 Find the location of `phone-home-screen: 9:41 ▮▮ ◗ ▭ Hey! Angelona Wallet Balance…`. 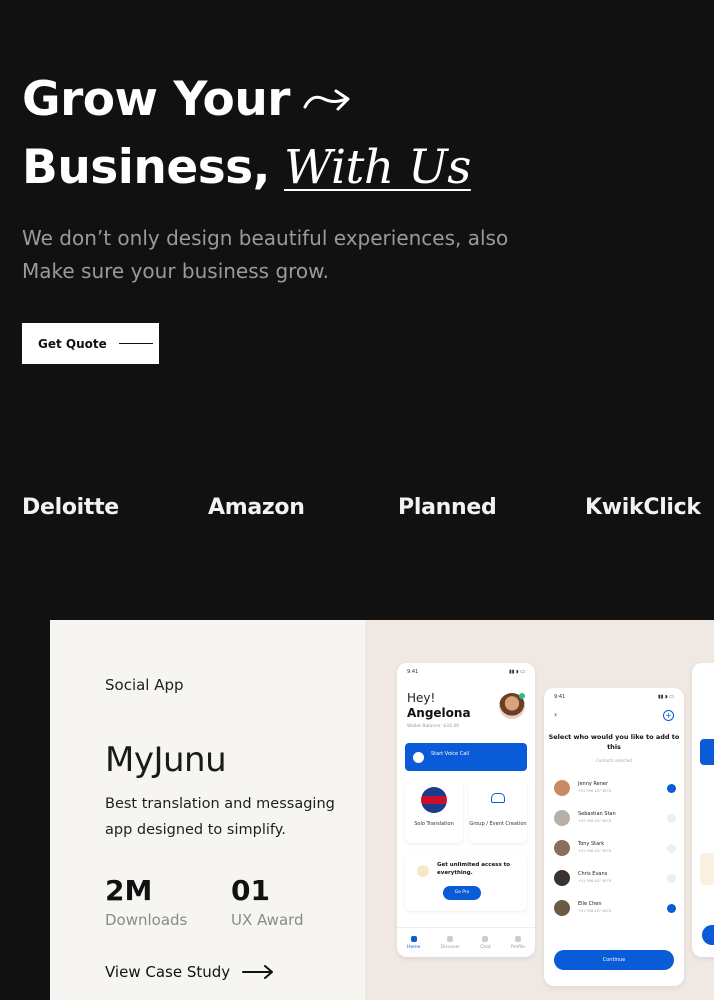

phone-home-screen: 9:41 ▮▮ ◗ ▭ Hey! Angelona Wallet Balance… is located at coordinates (466, 810).